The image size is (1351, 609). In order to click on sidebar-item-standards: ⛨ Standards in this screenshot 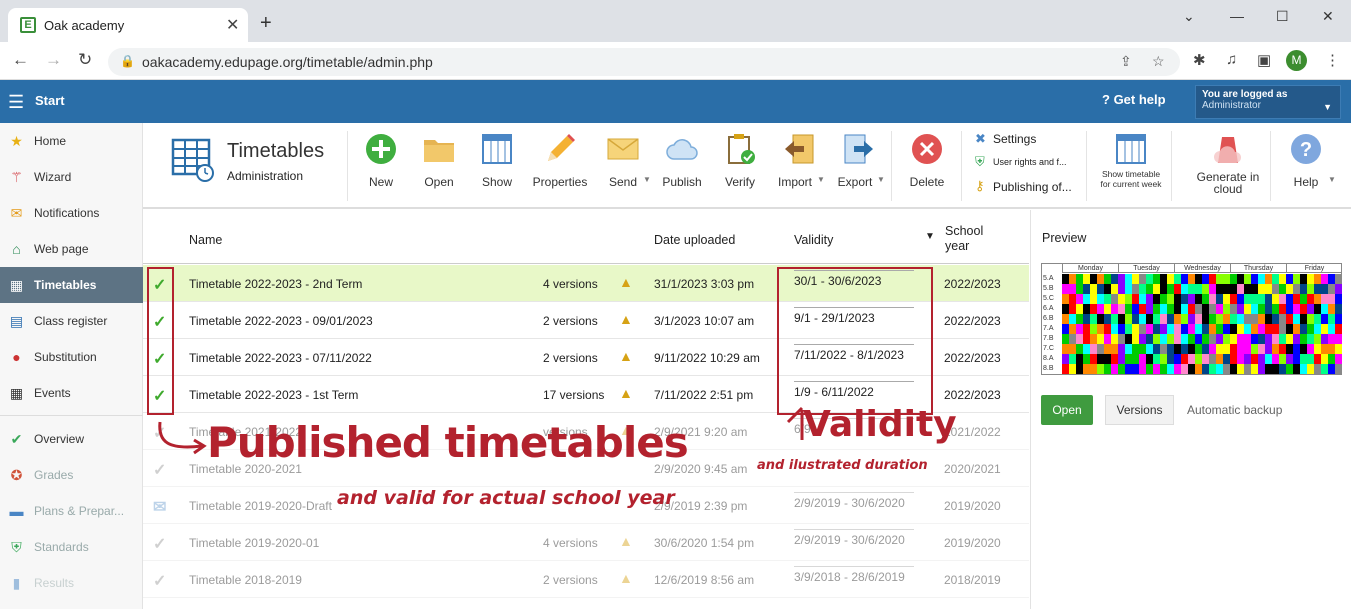, I will do `click(71, 547)`.